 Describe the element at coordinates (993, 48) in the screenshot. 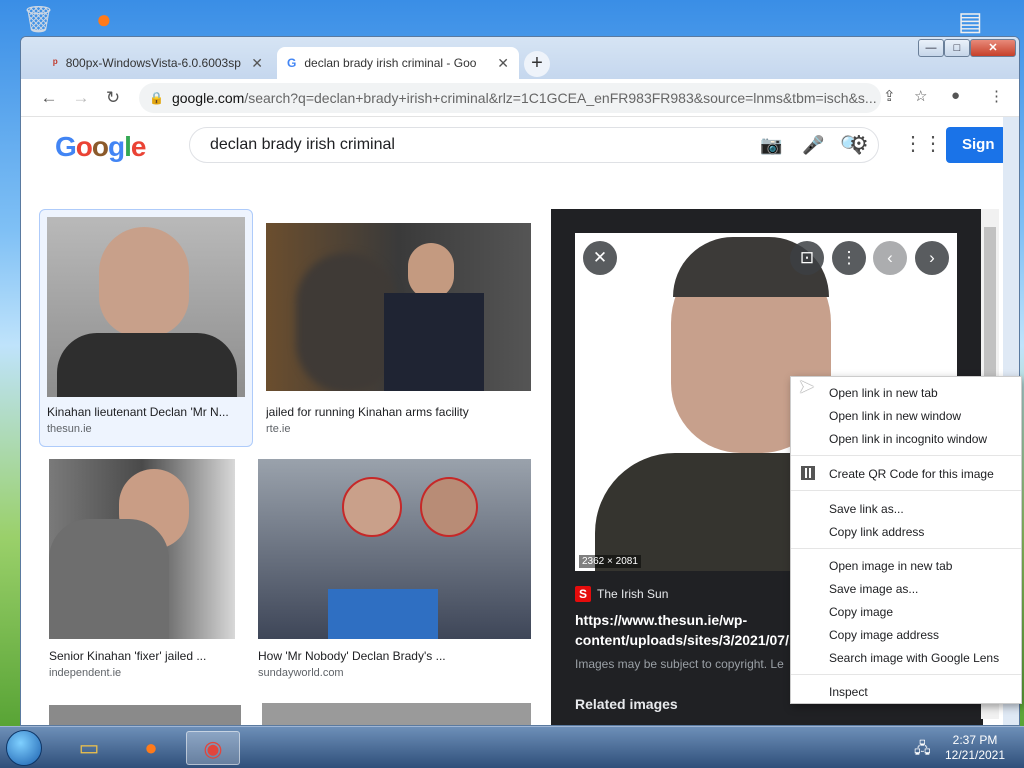

I see `close-window-button: ✕` at that location.